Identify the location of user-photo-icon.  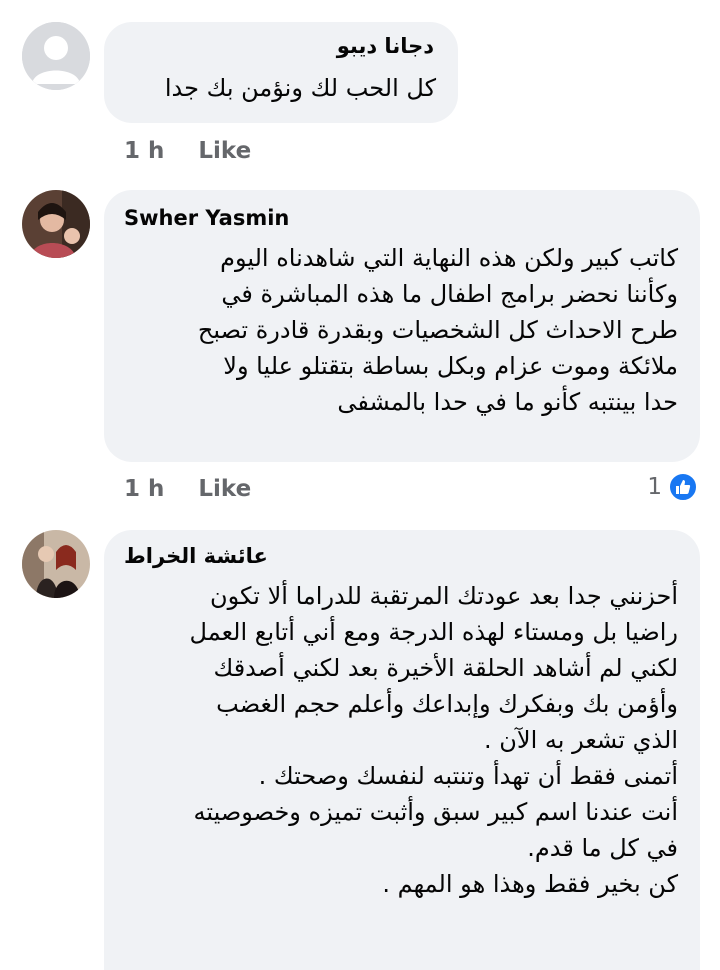
(56, 564).